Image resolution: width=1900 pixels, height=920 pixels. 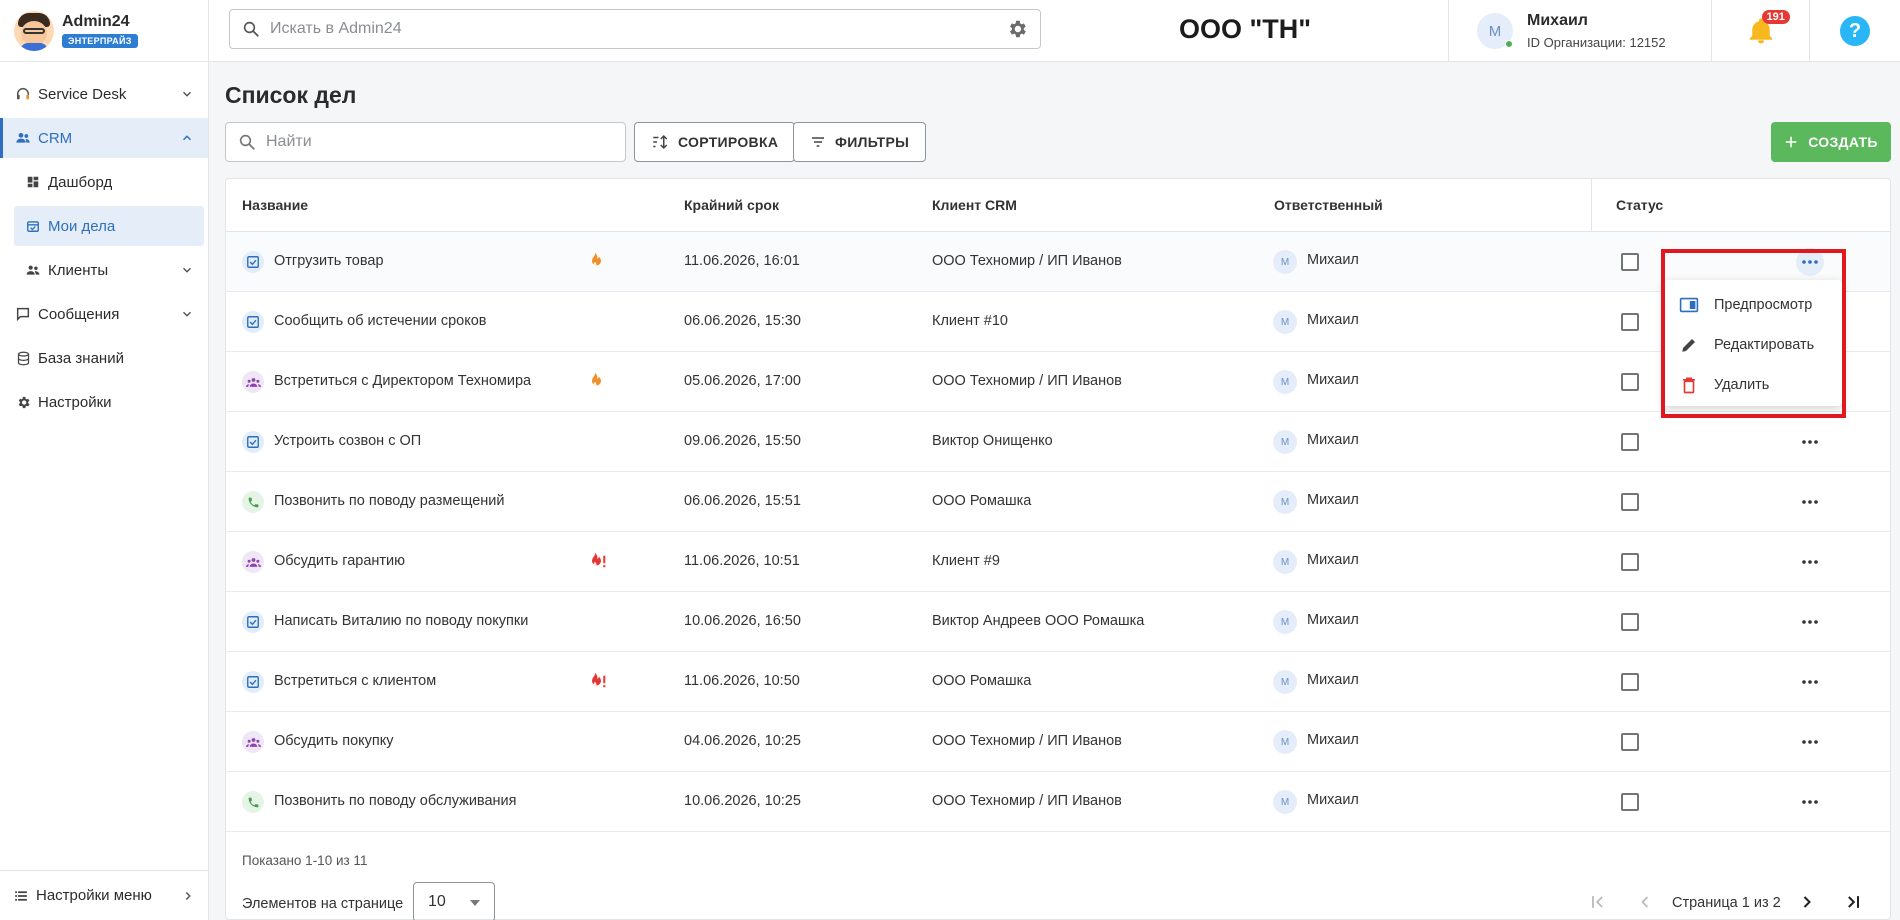 I want to click on task-name: Позвонить по поводу размещений, so click(x=389, y=501).